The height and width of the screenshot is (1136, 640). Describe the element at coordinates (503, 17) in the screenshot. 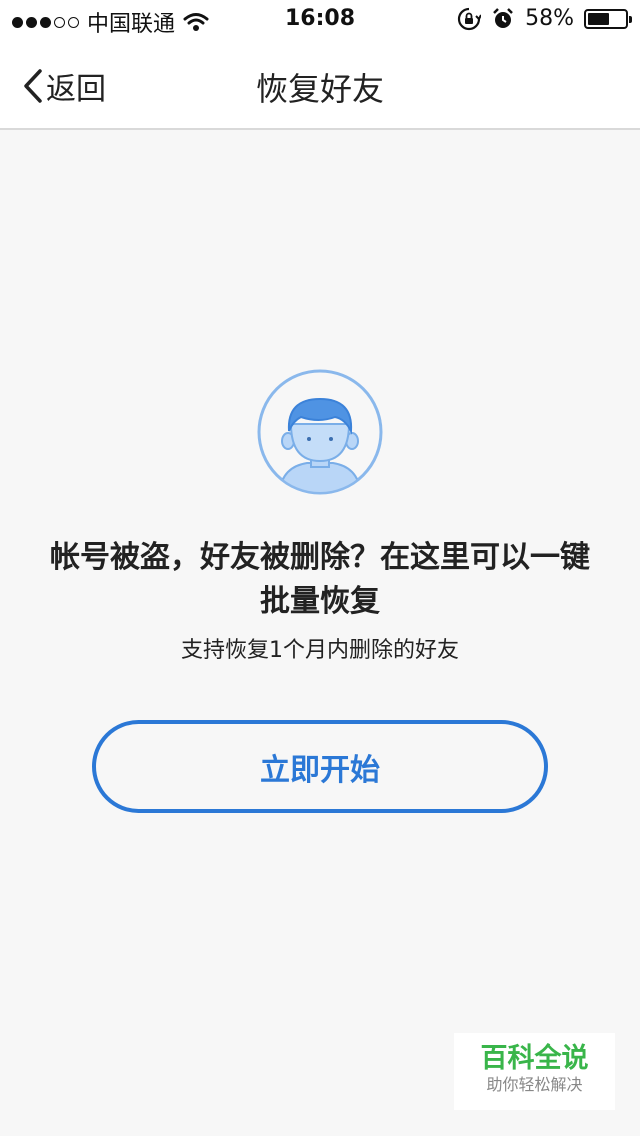

I see `alarm-icon` at that location.